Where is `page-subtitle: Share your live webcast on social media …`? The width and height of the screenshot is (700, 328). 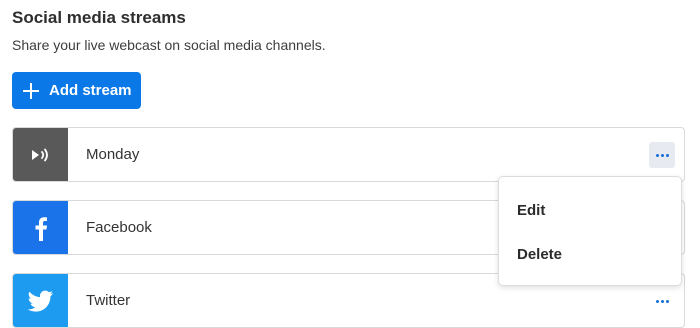 page-subtitle: Share your live webcast on social media … is located at coordinates (169, 45).